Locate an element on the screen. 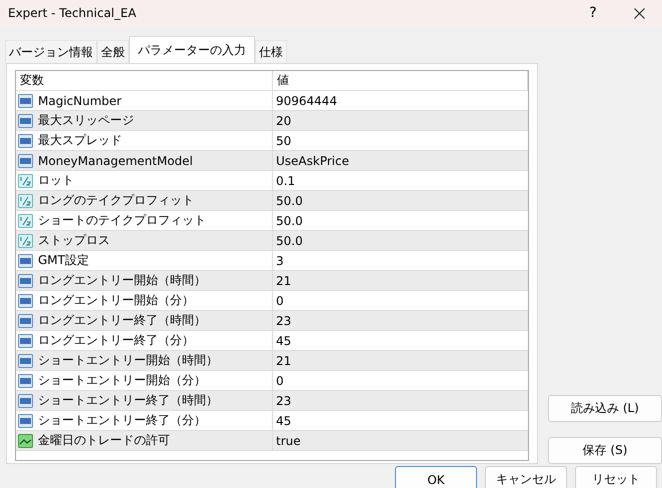  column-header: 値 is located at coordinates (400, 80).